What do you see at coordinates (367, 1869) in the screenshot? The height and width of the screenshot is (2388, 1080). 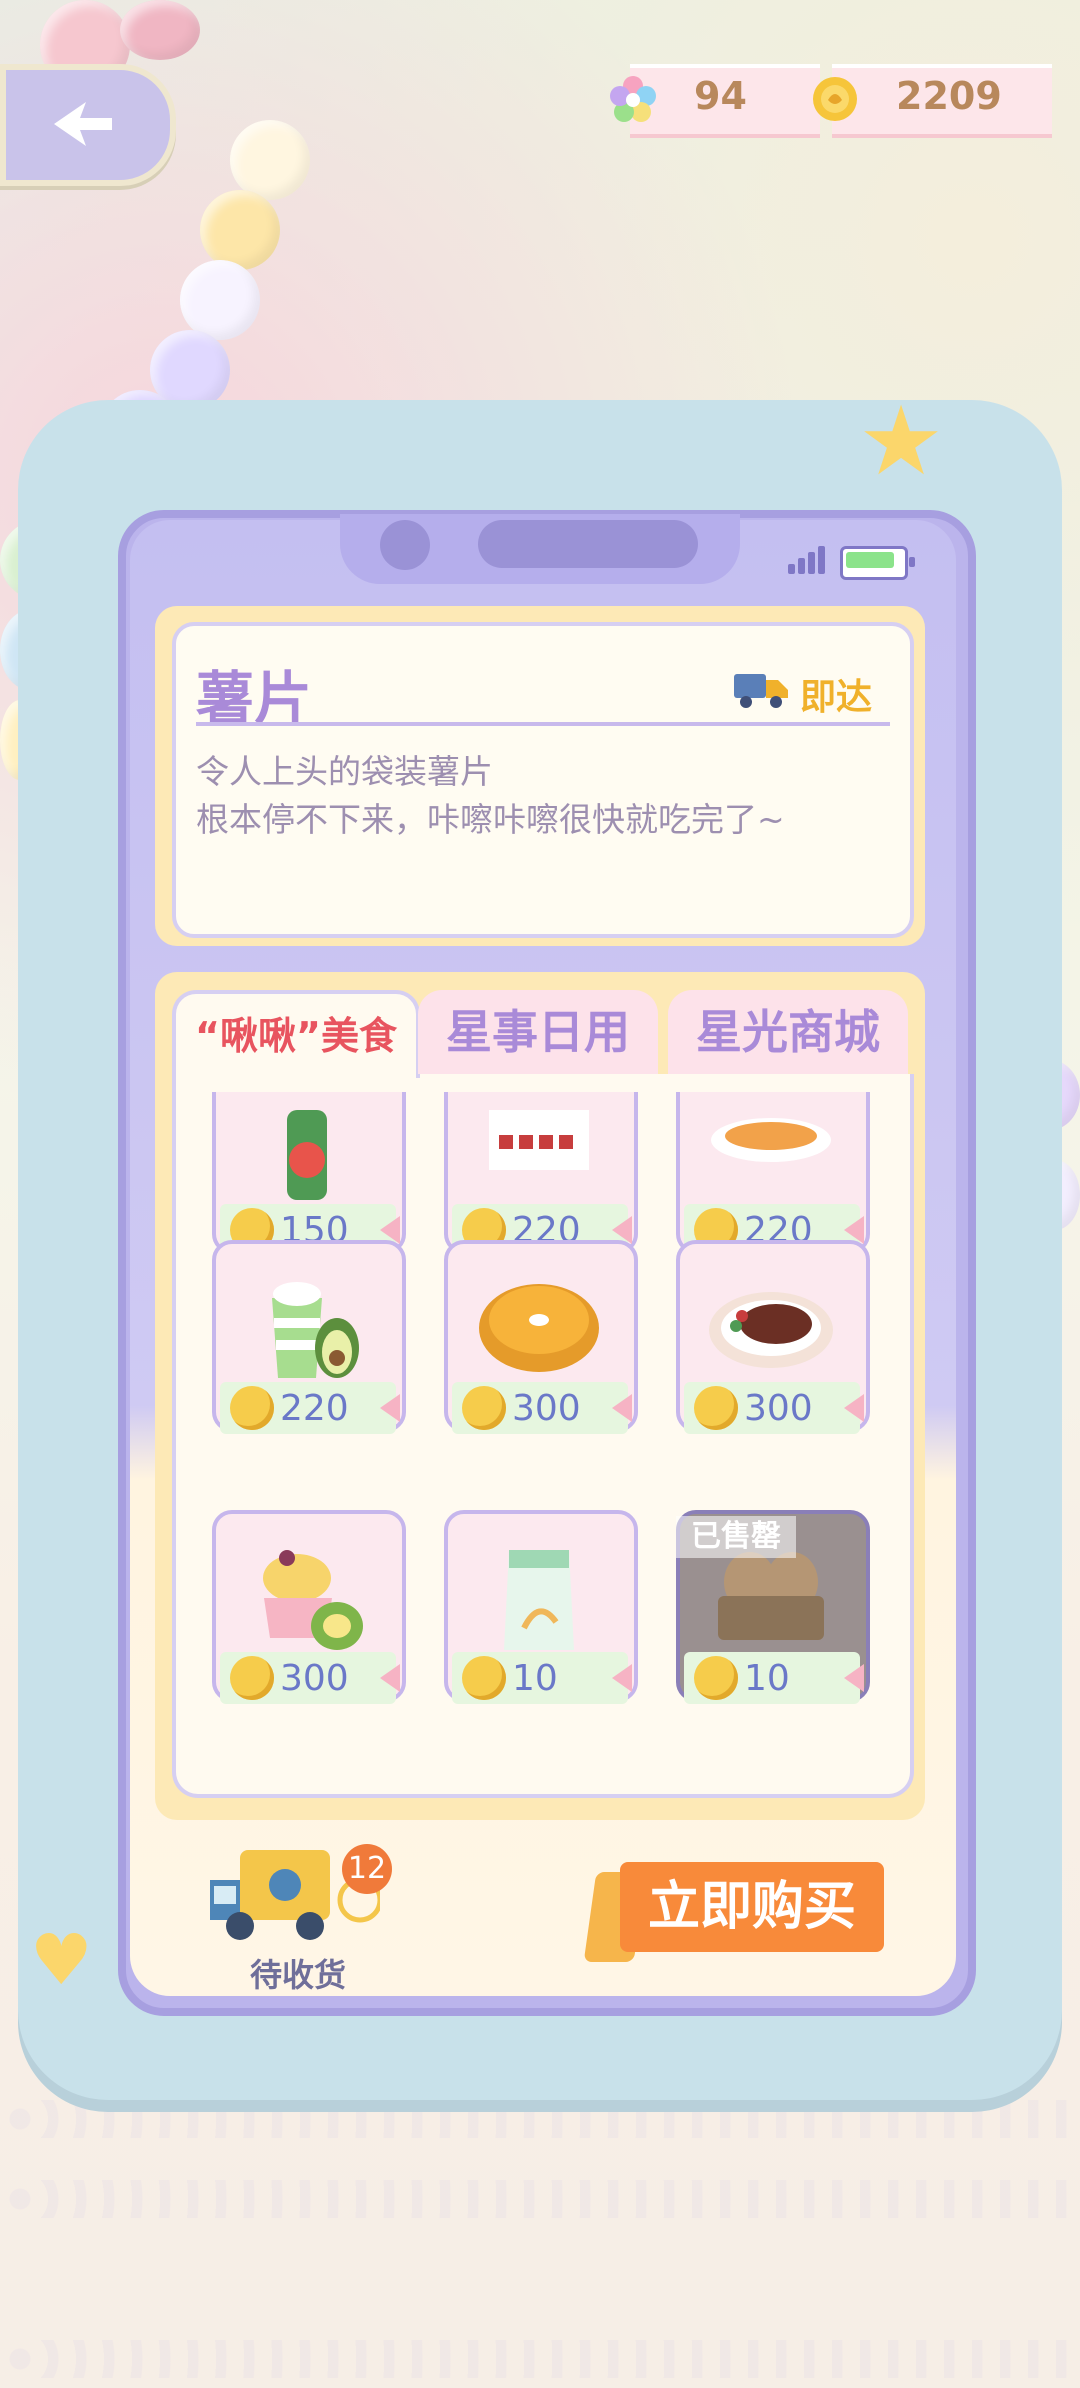 I see `pending-count-badge: 12` at bounding box center [367, 1869].